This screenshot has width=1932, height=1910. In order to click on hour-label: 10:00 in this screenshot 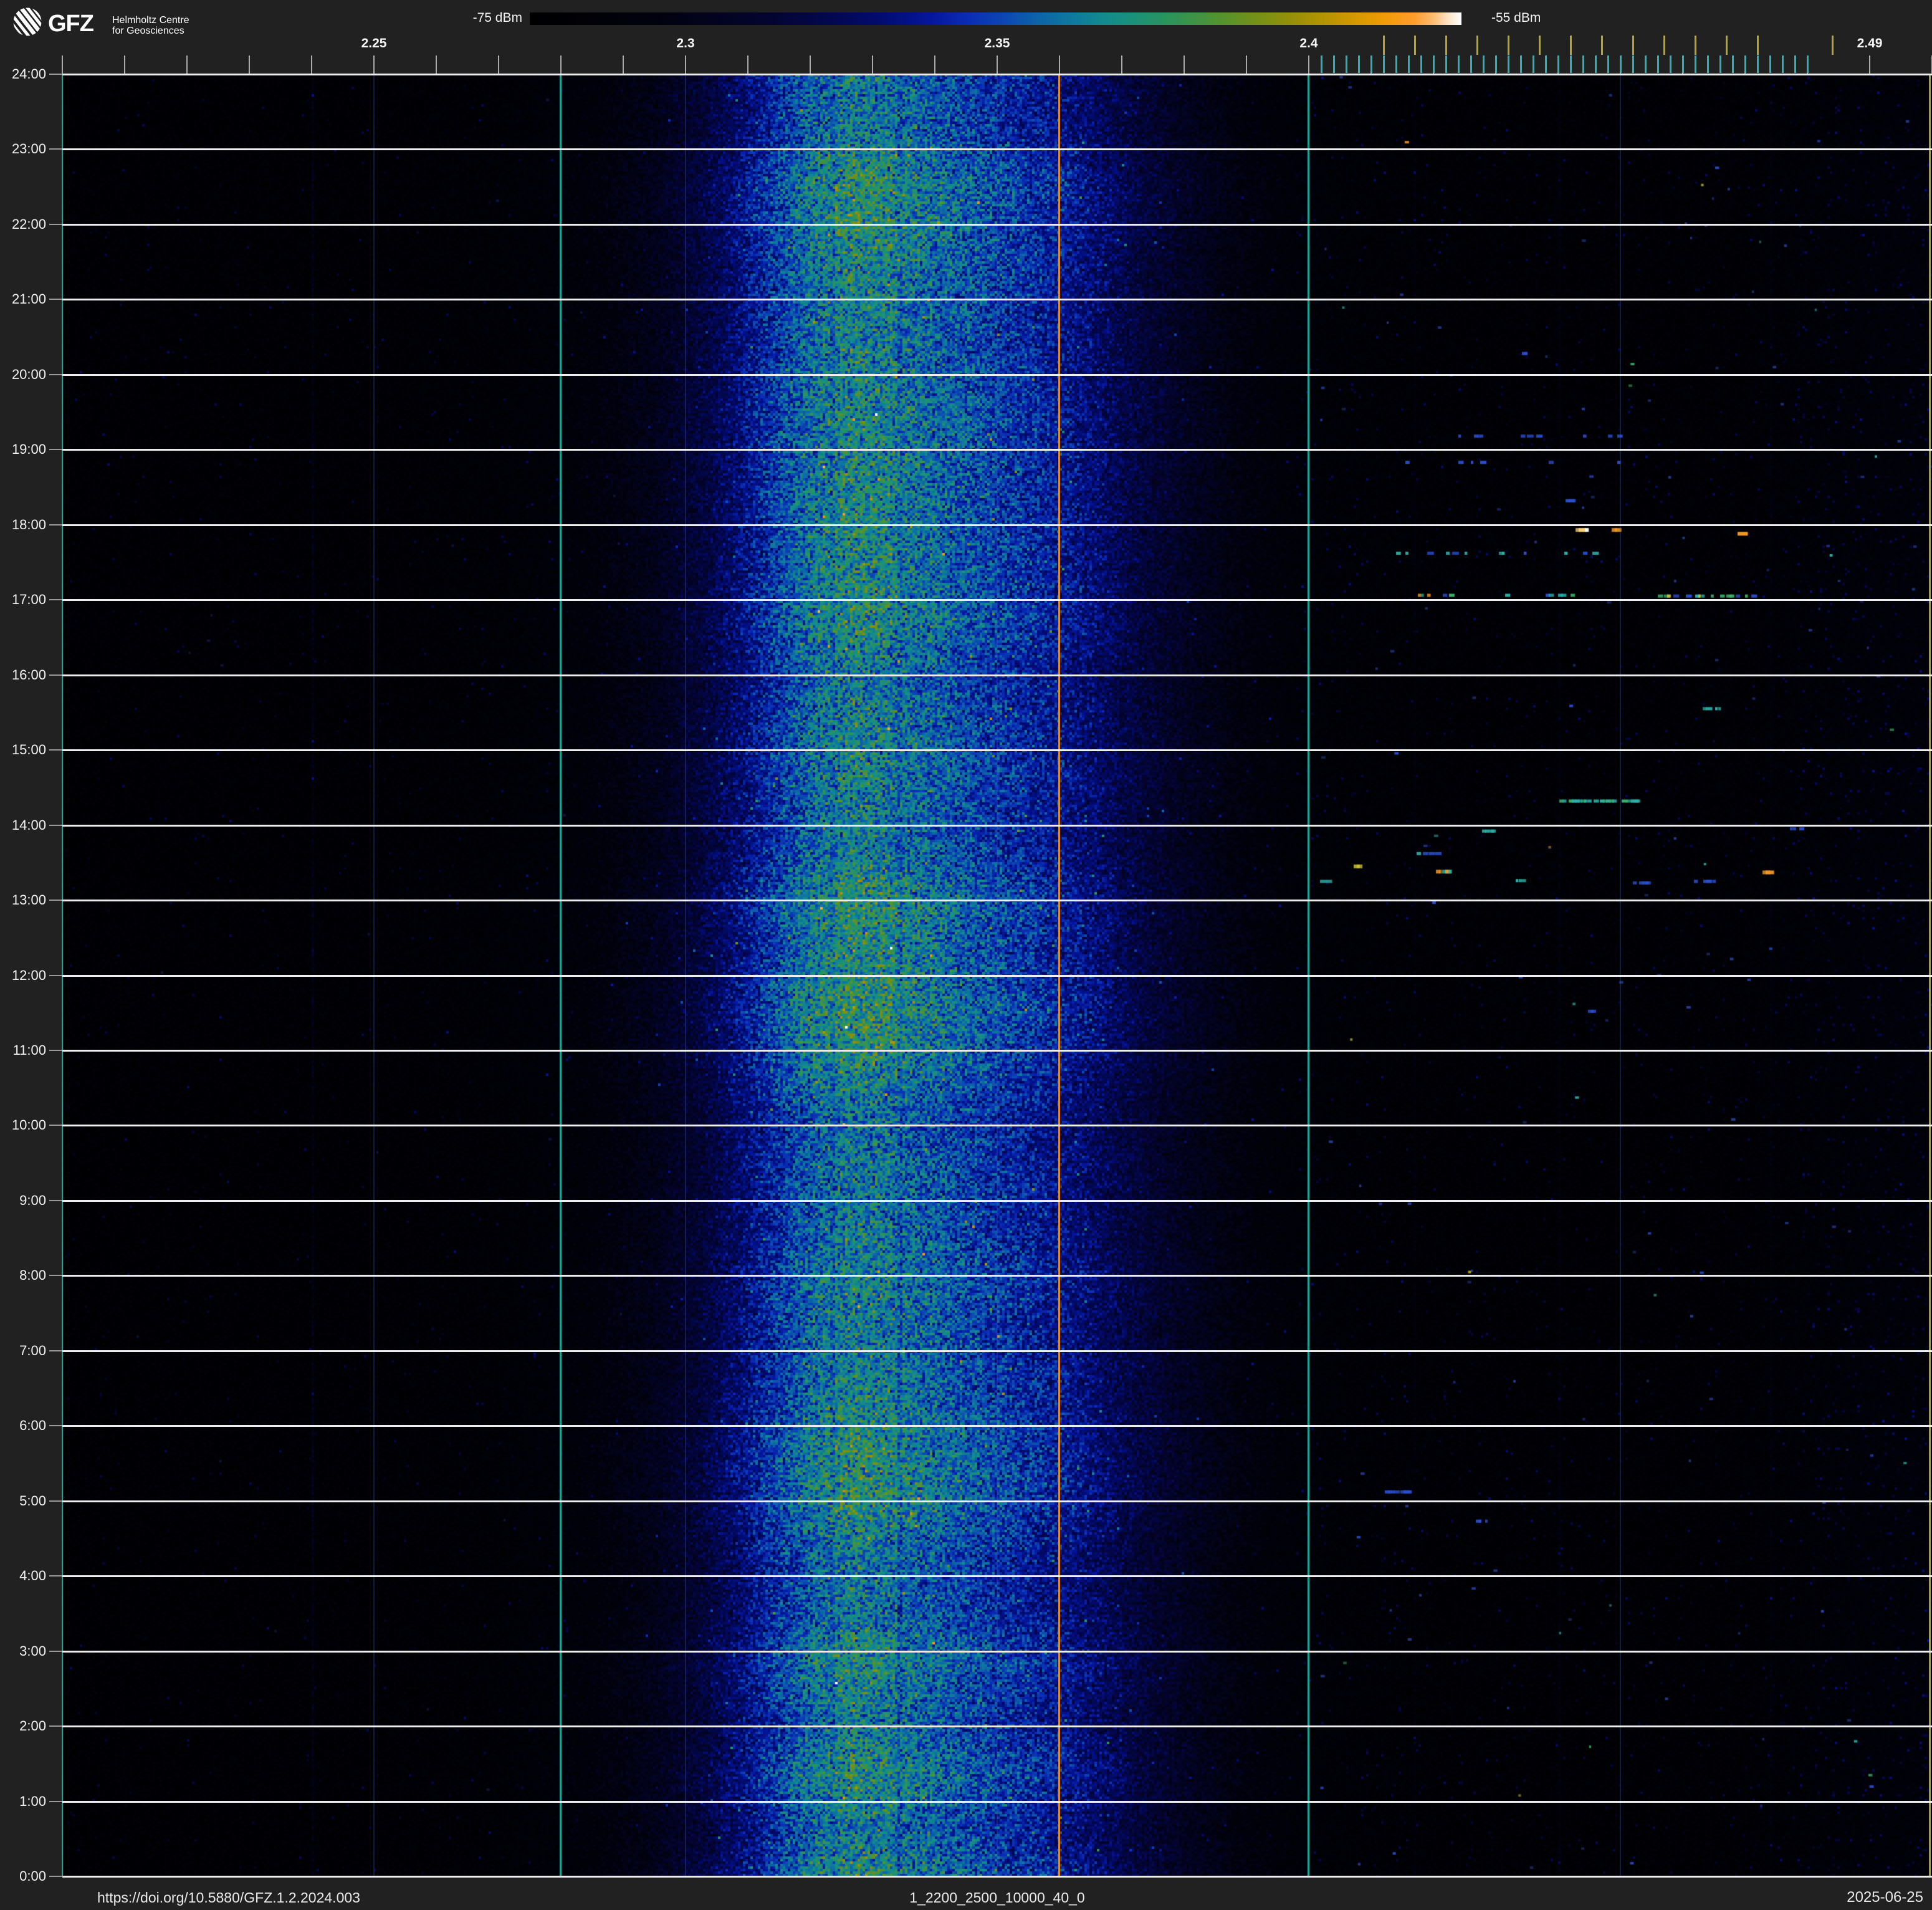, I will do `click(28, 1125)`.